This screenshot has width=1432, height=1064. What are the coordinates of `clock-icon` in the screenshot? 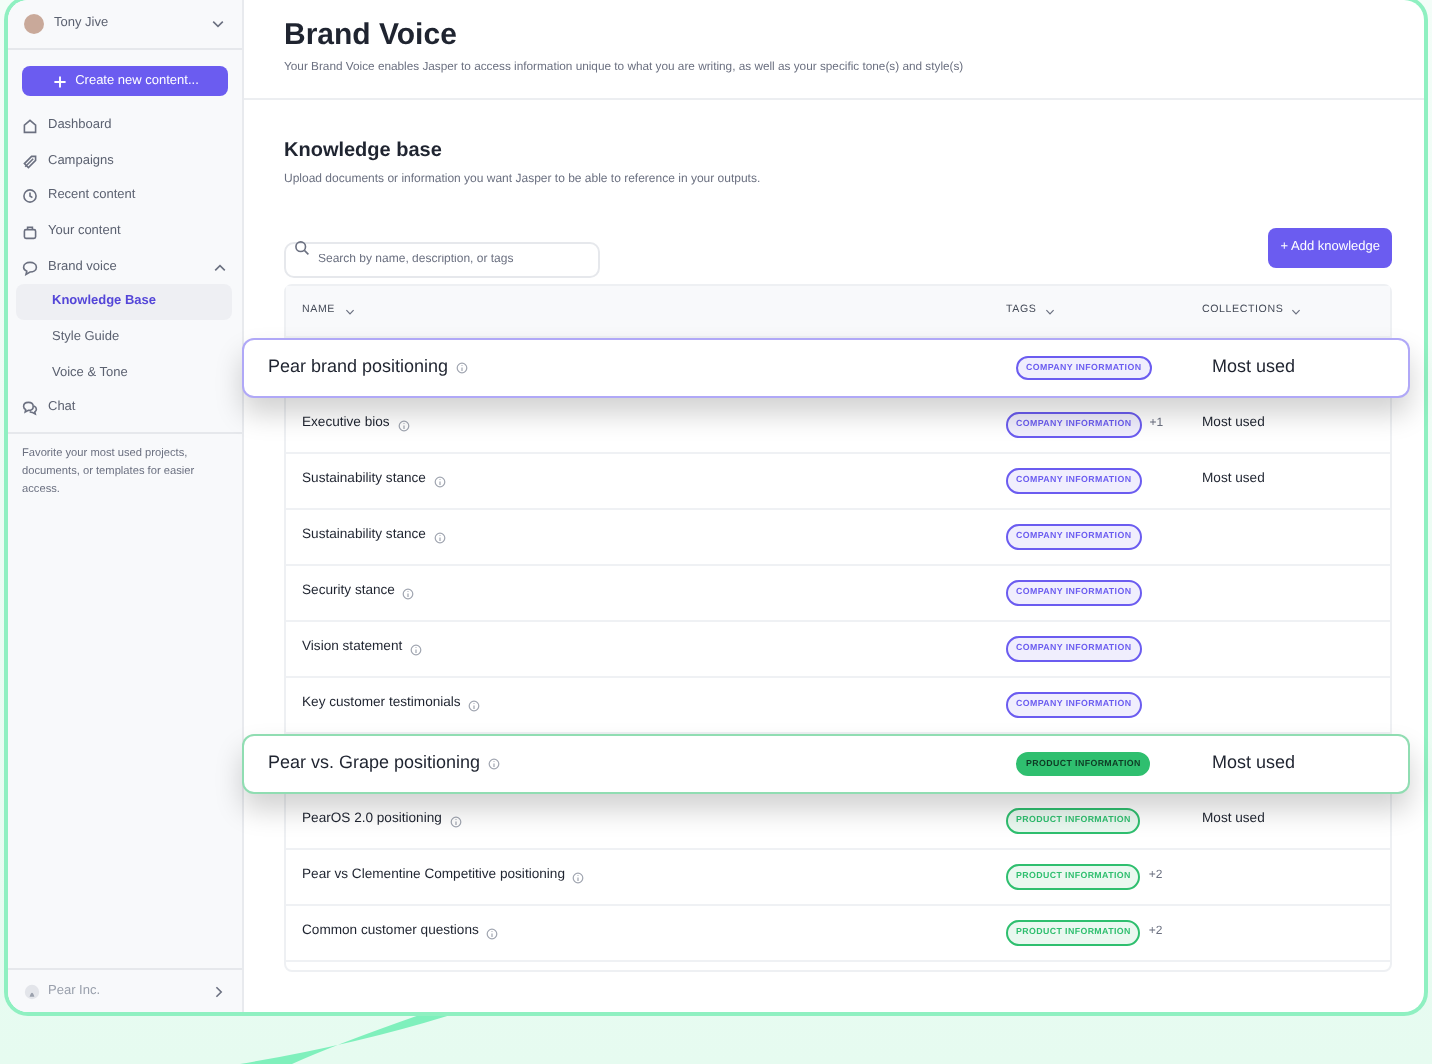 It's located at (30, 196).